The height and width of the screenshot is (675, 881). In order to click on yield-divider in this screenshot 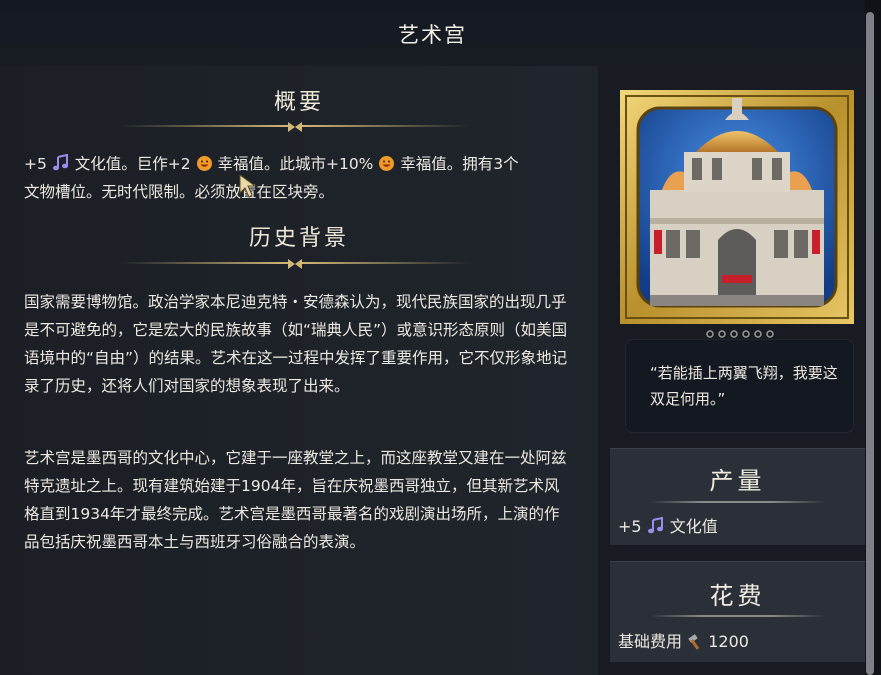, I will do `click(737, 502)`.